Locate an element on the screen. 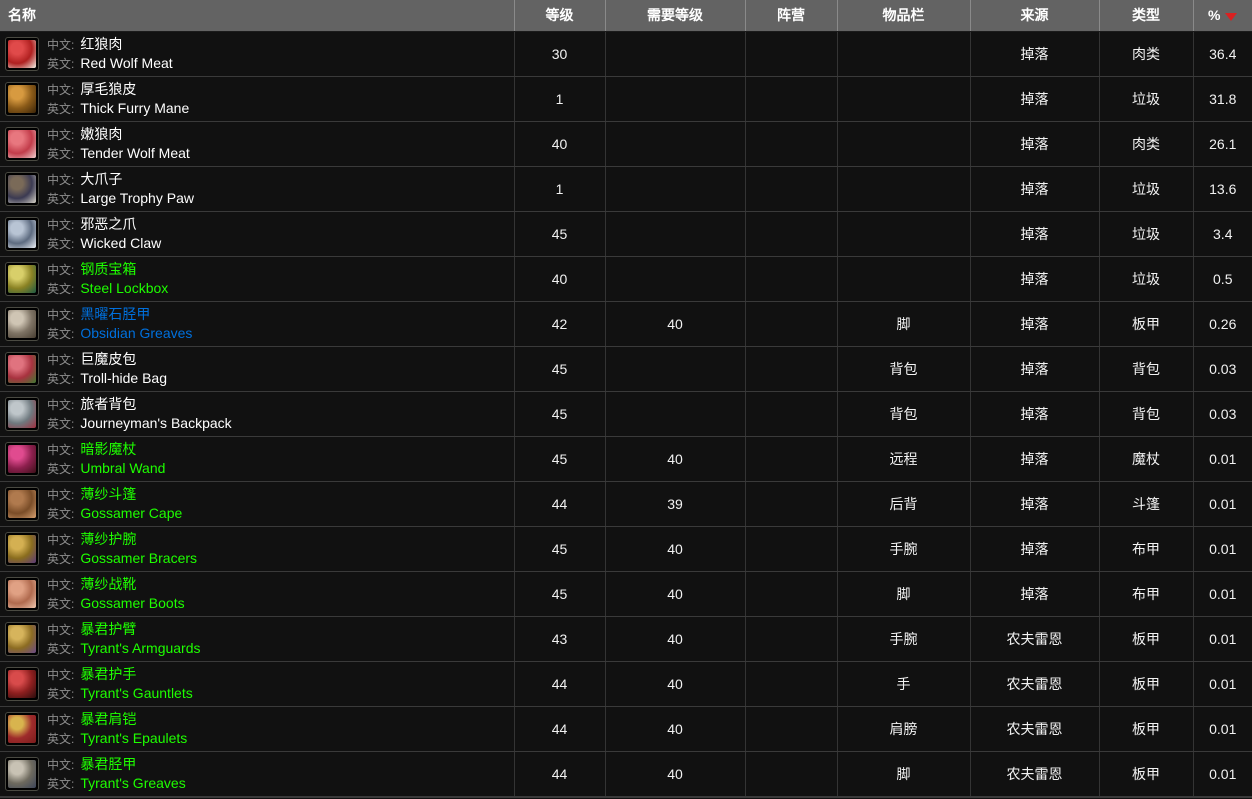 This screenshot has width=1252, height=799. tyrants-armguards-icon is located at coordinates (22, 638).